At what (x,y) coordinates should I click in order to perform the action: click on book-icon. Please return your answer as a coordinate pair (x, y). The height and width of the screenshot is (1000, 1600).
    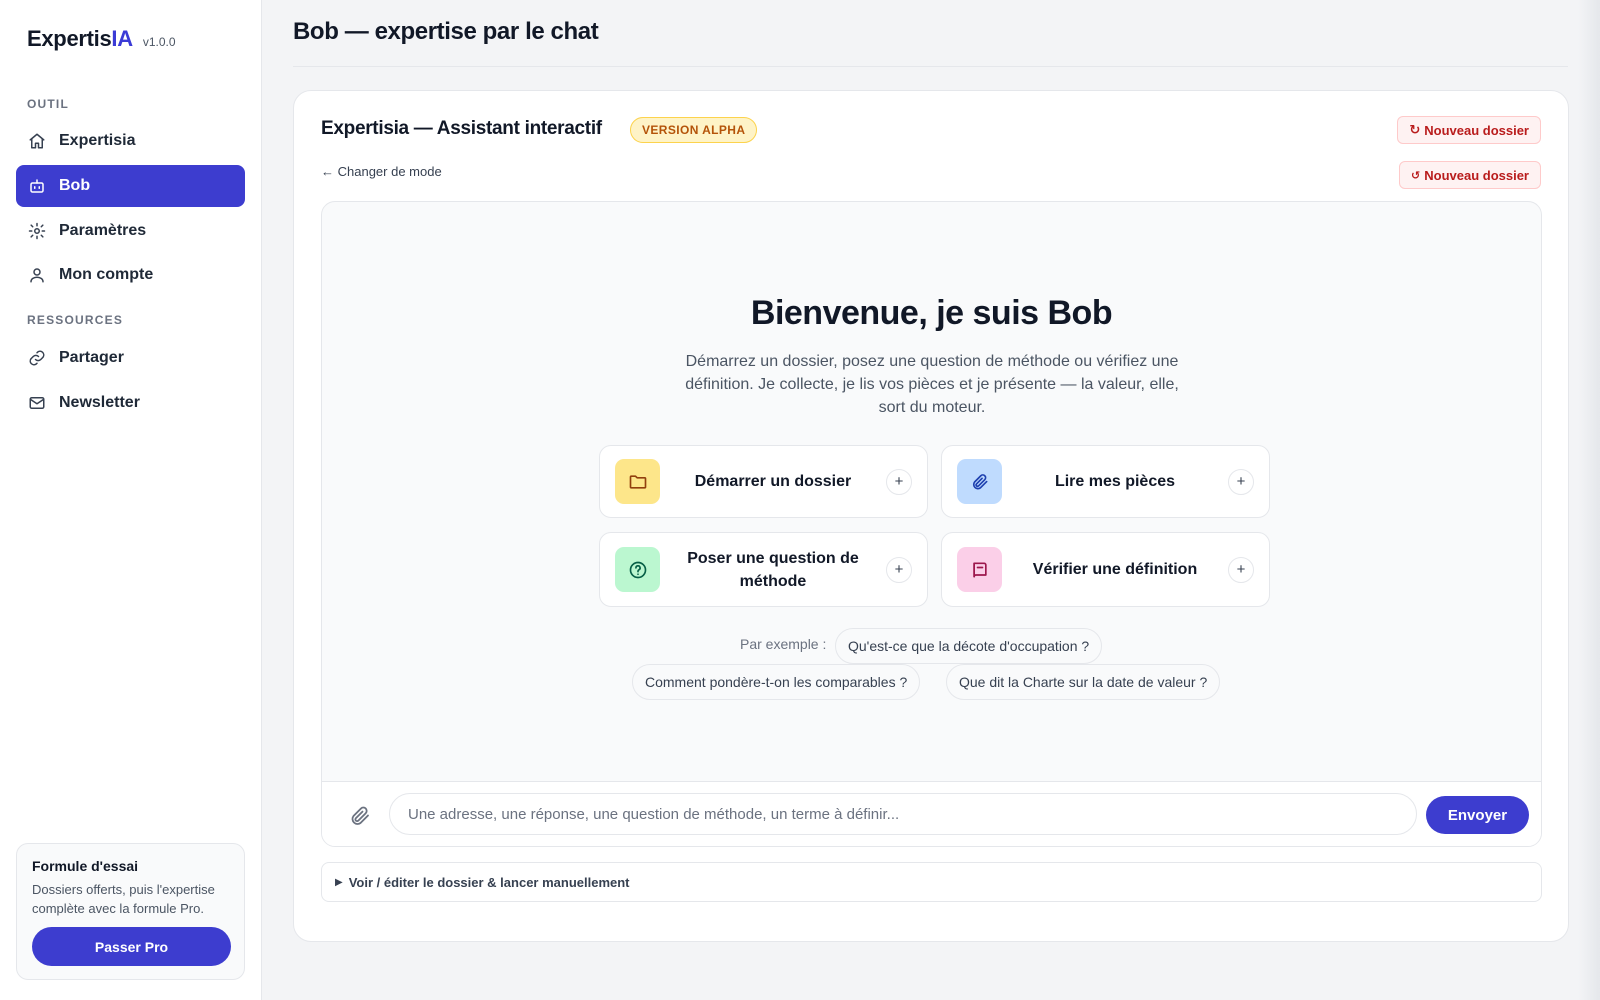
    Looking at the image, I should click on (979, 569).